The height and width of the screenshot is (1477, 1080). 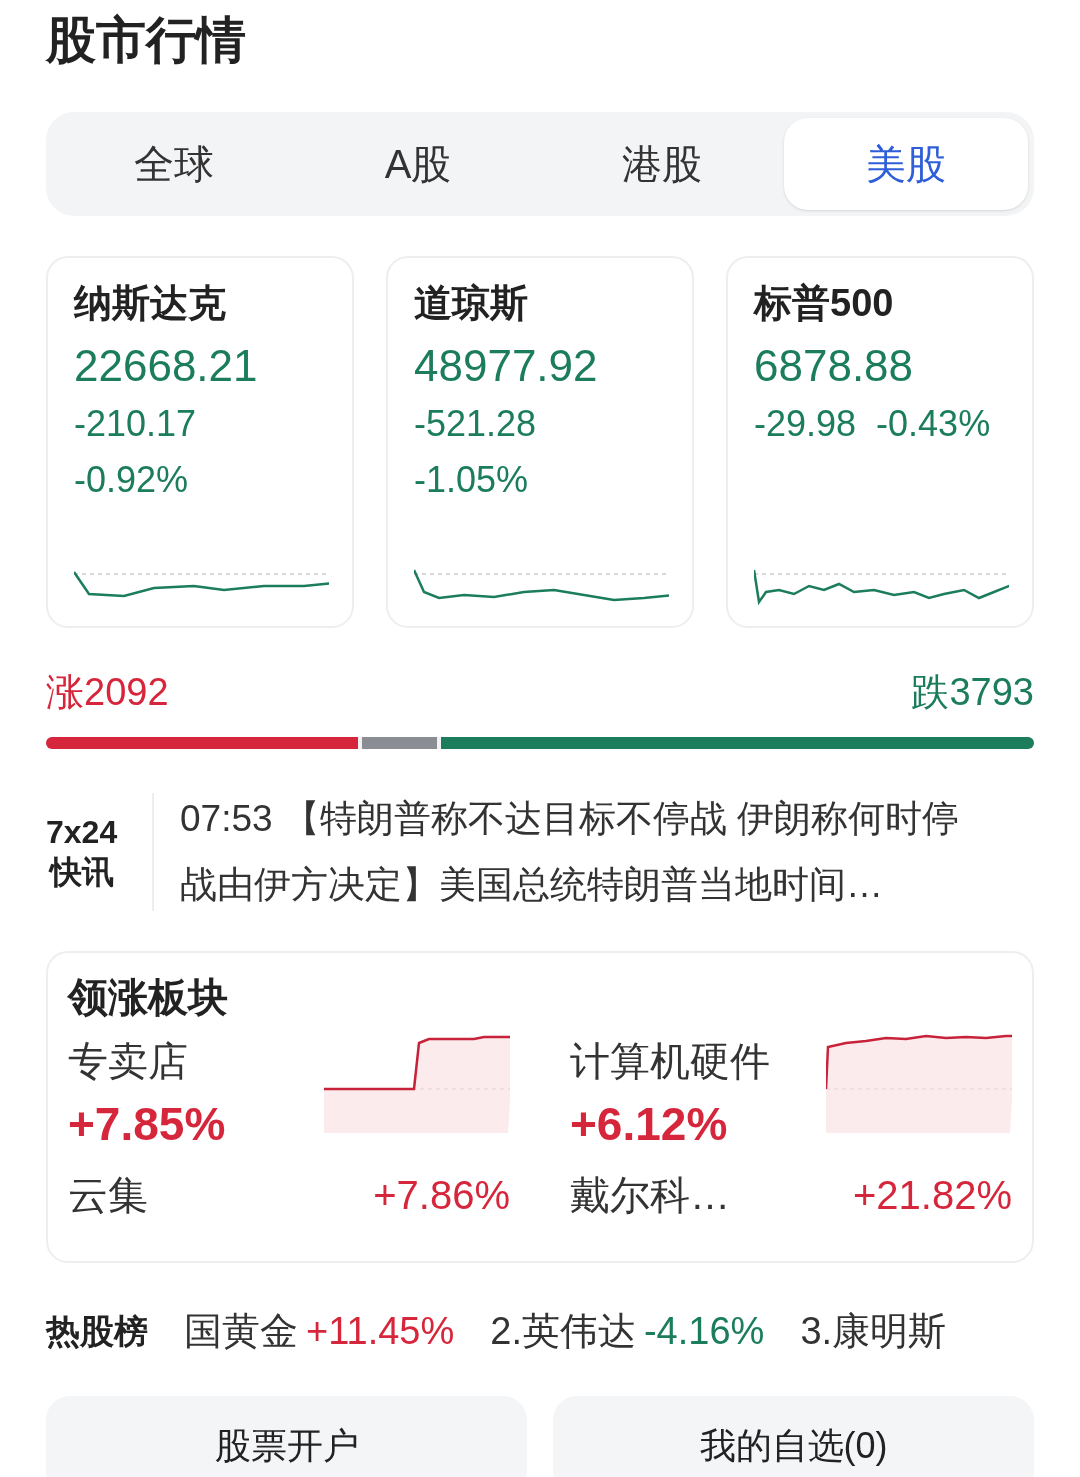 I want to click on hot-stock-change: +11.45%, so click(x=380, y=1331).